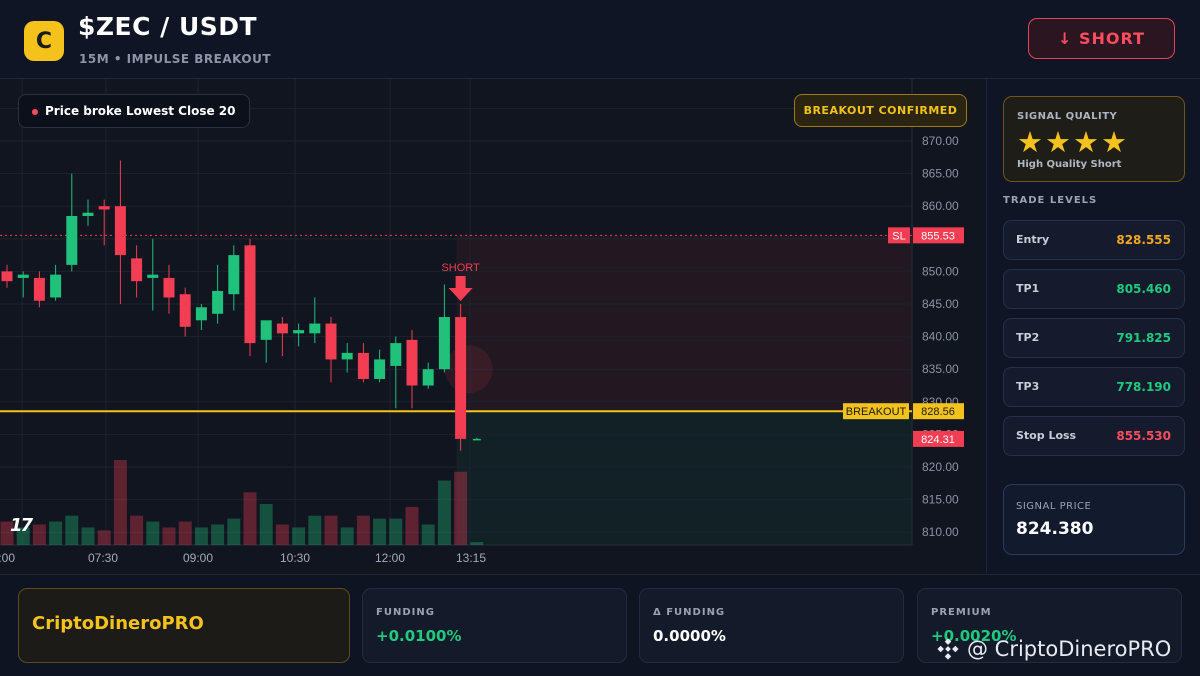  I want to click on y-tick-label: 870.00, so click(940, 141).